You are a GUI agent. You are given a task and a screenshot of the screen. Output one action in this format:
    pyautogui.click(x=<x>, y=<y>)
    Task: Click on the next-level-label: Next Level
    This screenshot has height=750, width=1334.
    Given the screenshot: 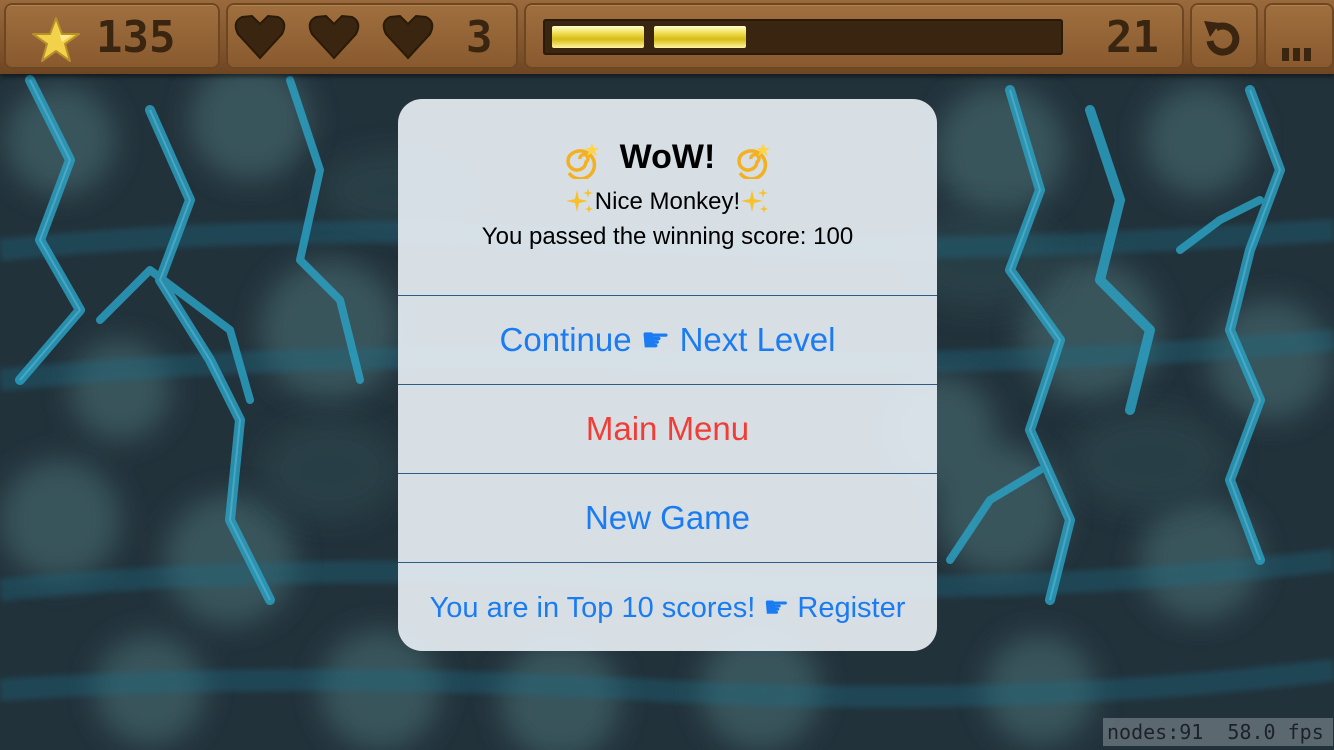 What is the action you would take?
    pyautogui.click(x=757, y=339)
    